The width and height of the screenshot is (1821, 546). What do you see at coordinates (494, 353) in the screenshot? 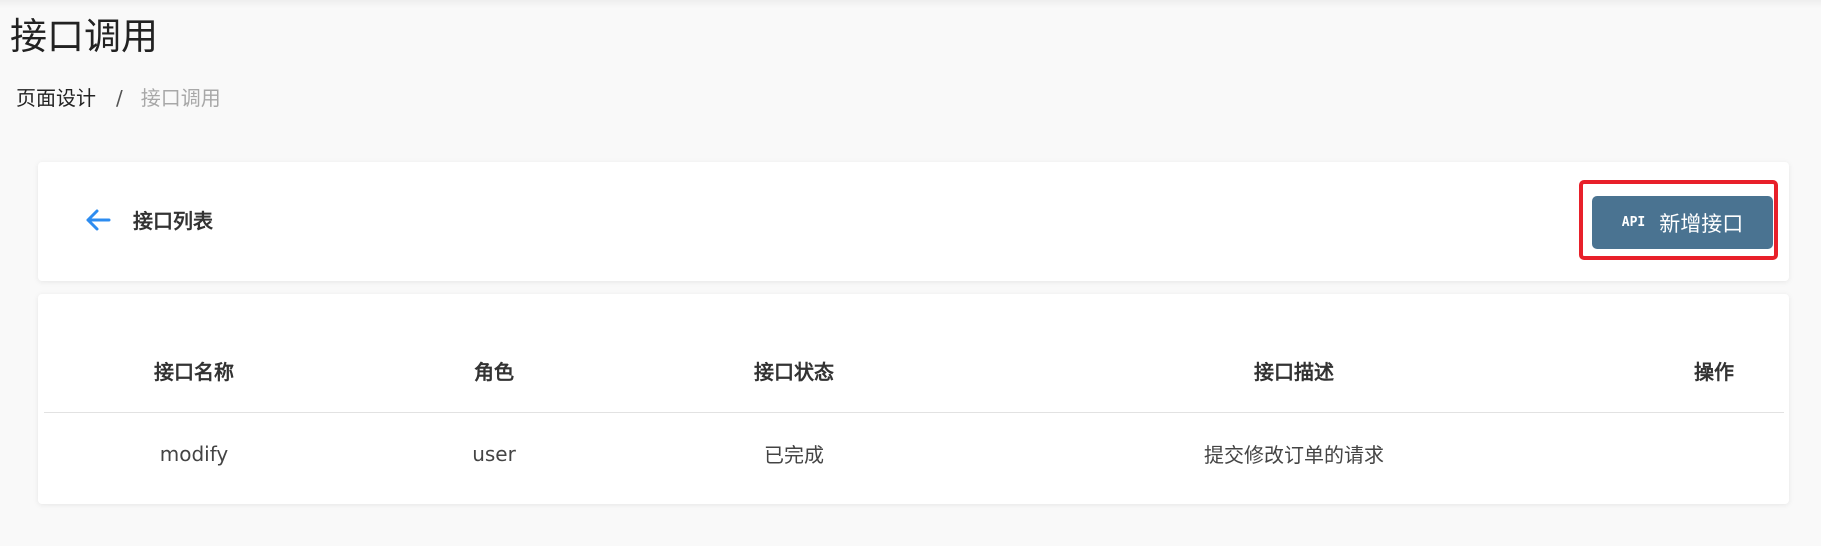
I see `column-header-role: 角色` at bounding box center [494, 353].